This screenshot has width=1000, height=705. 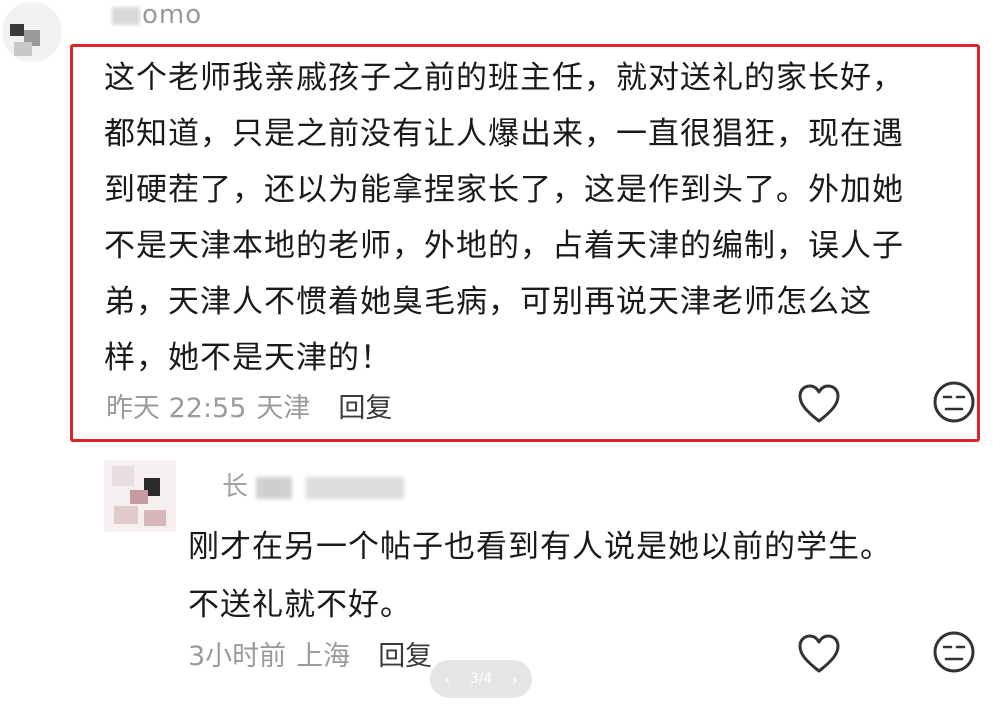 What do you see at coordinates (323, 656) in the screenshot?
I see `location: 上海` at bounding box center [323, 656].